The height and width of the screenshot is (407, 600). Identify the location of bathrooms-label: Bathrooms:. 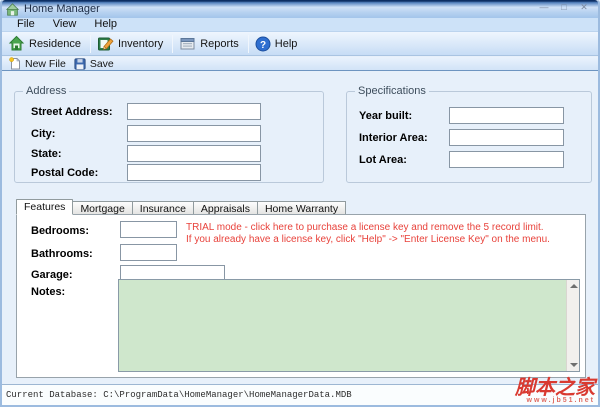
(62, 254).